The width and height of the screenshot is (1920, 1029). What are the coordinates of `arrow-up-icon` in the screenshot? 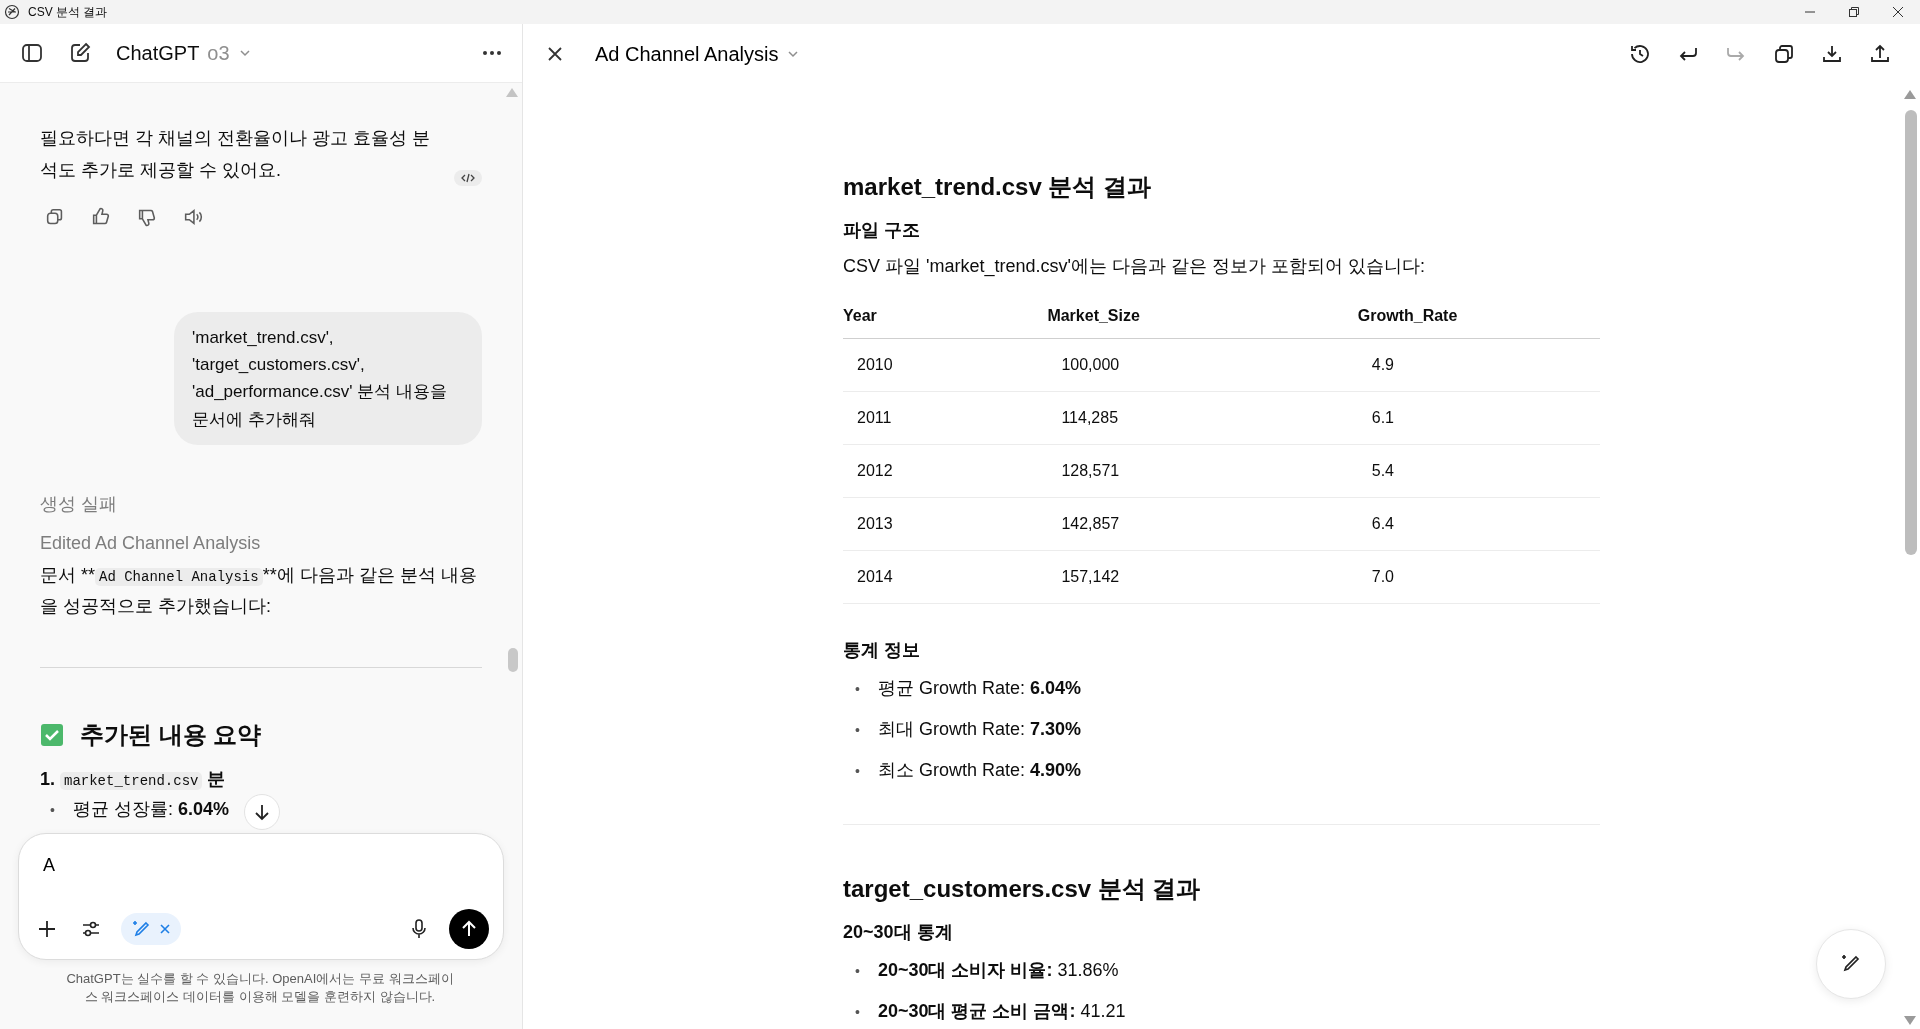 It's located at (469, 929).